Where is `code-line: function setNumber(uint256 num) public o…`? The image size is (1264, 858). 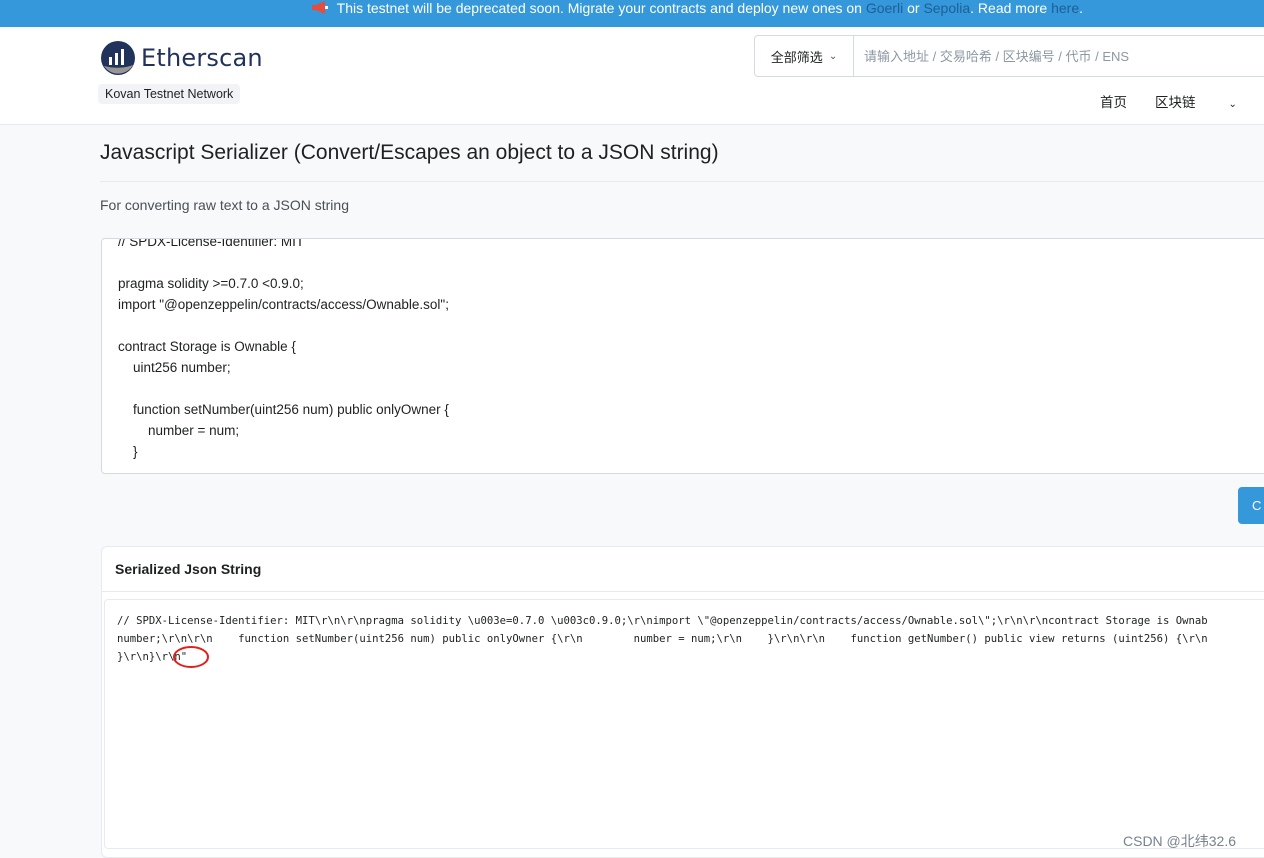 code-line: function setNumber(uint256 num) public o… is located at coordinates (283, 409).